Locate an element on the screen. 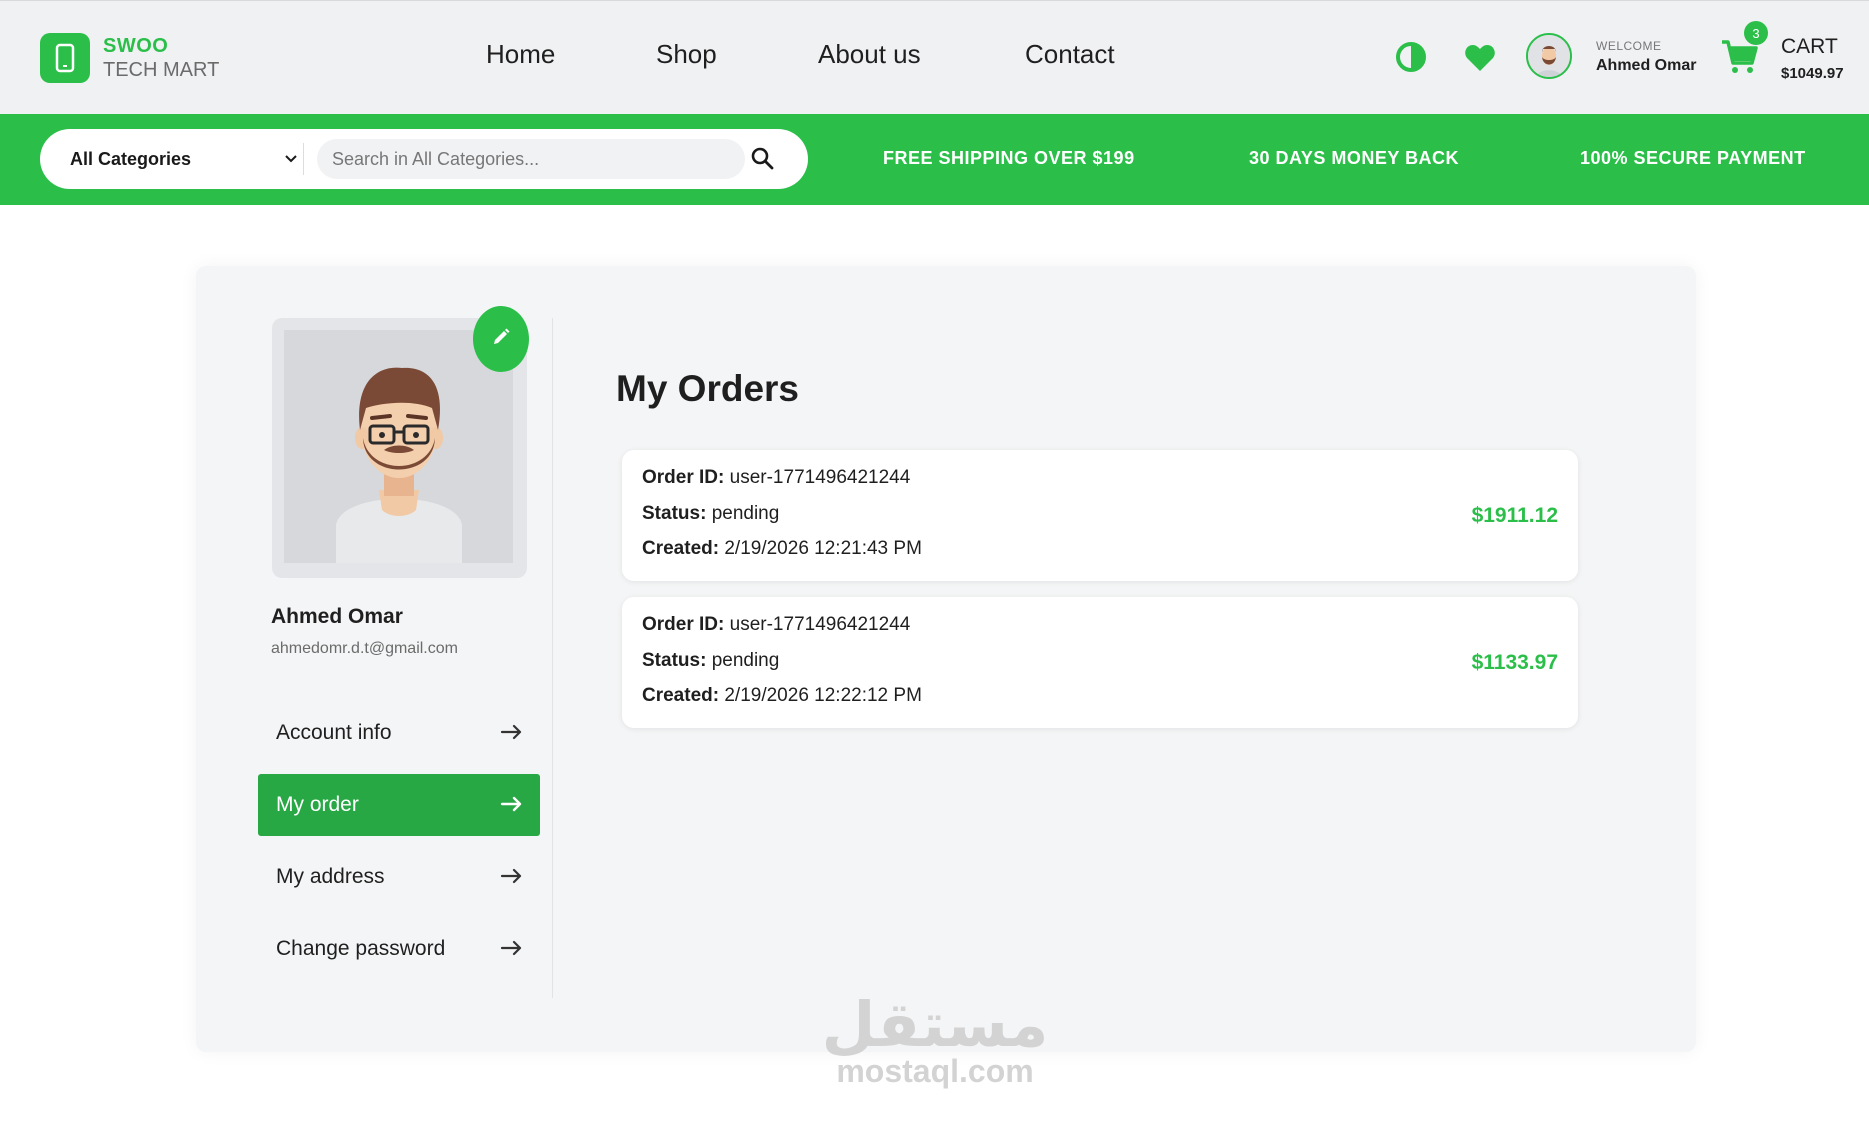  menu-item-label: My order is located at coordinates (317, 804).